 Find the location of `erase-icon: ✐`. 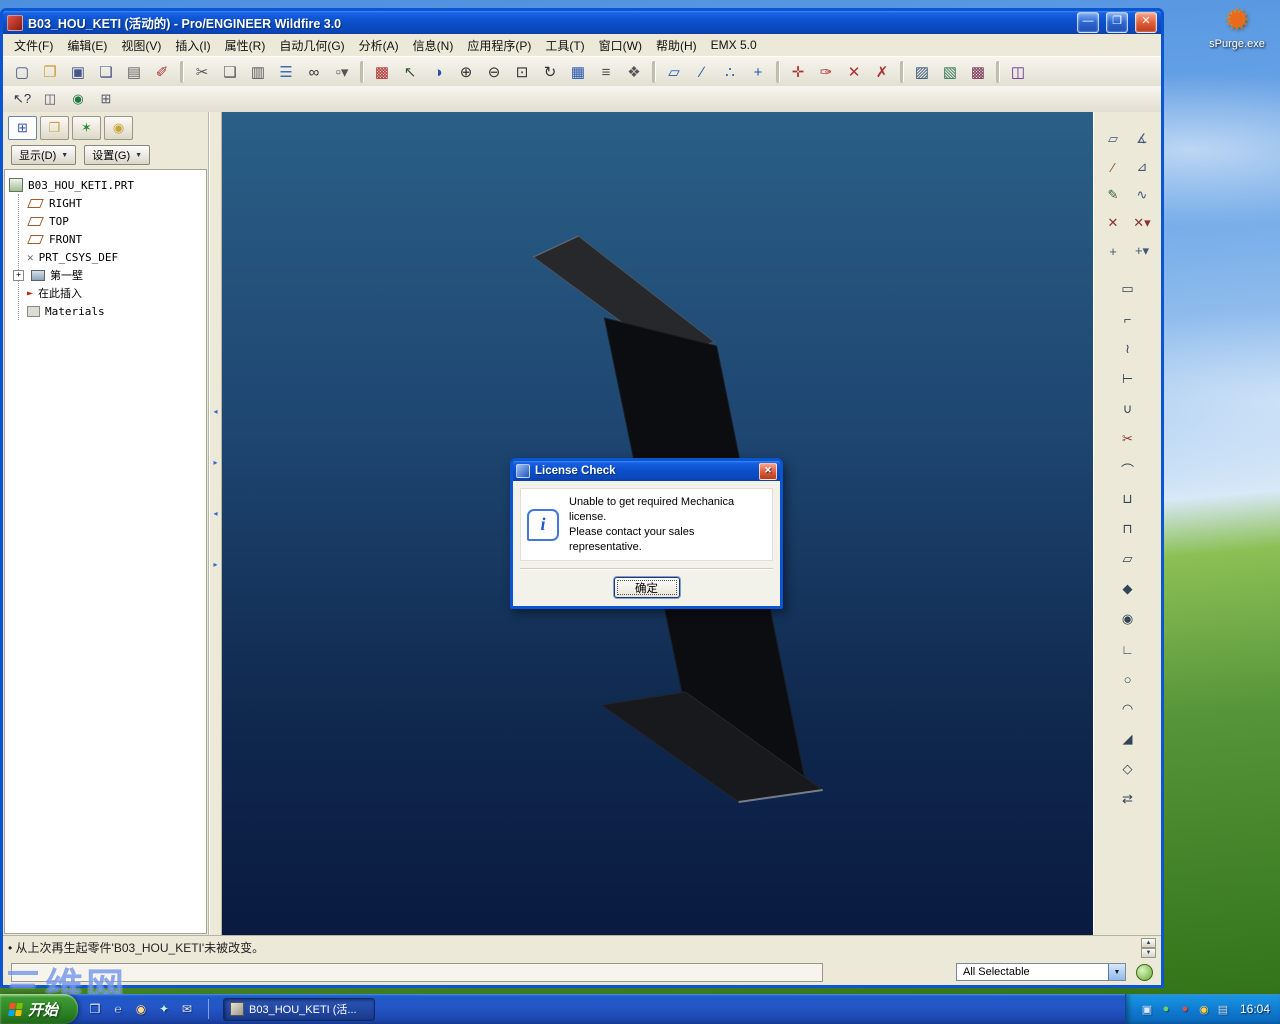

erase-icon: ✐ is located at coordinates (162, 72).